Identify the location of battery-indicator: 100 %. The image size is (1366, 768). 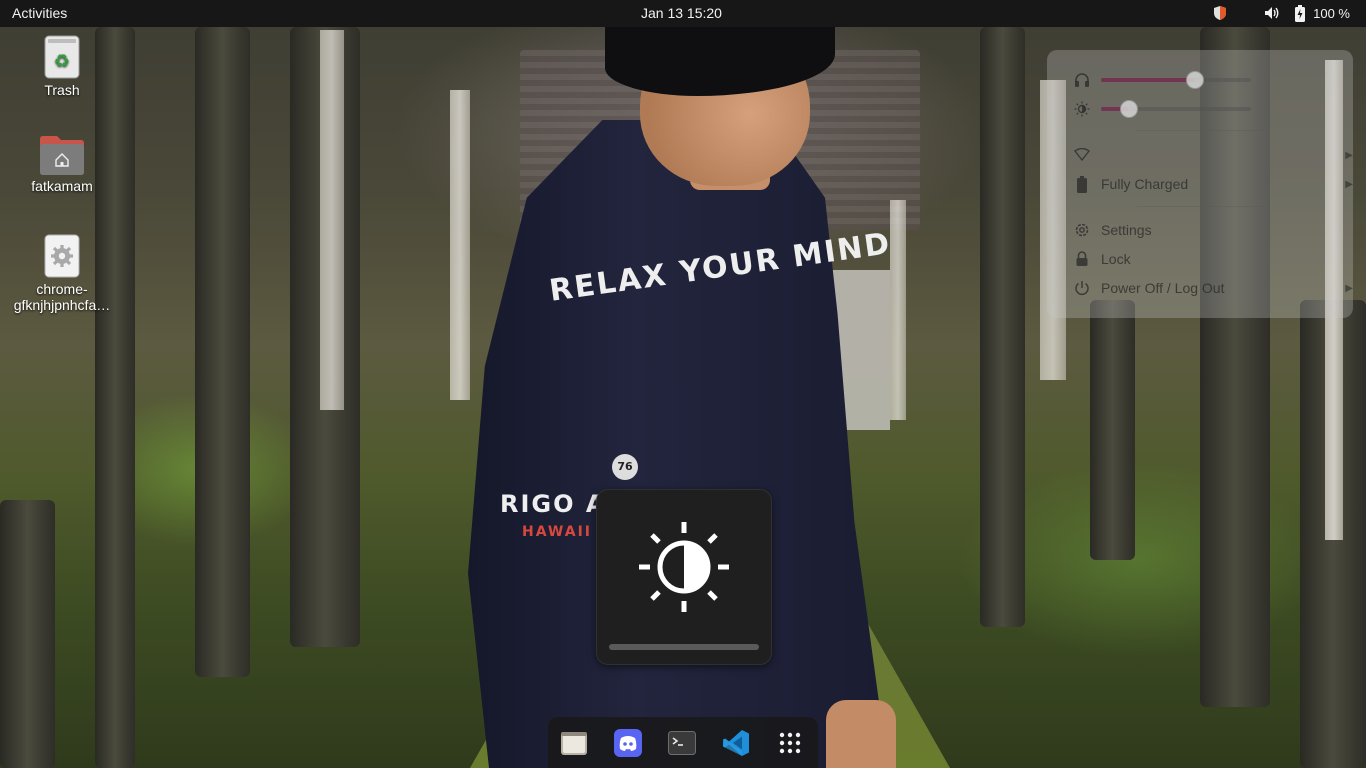
(1320, 13).